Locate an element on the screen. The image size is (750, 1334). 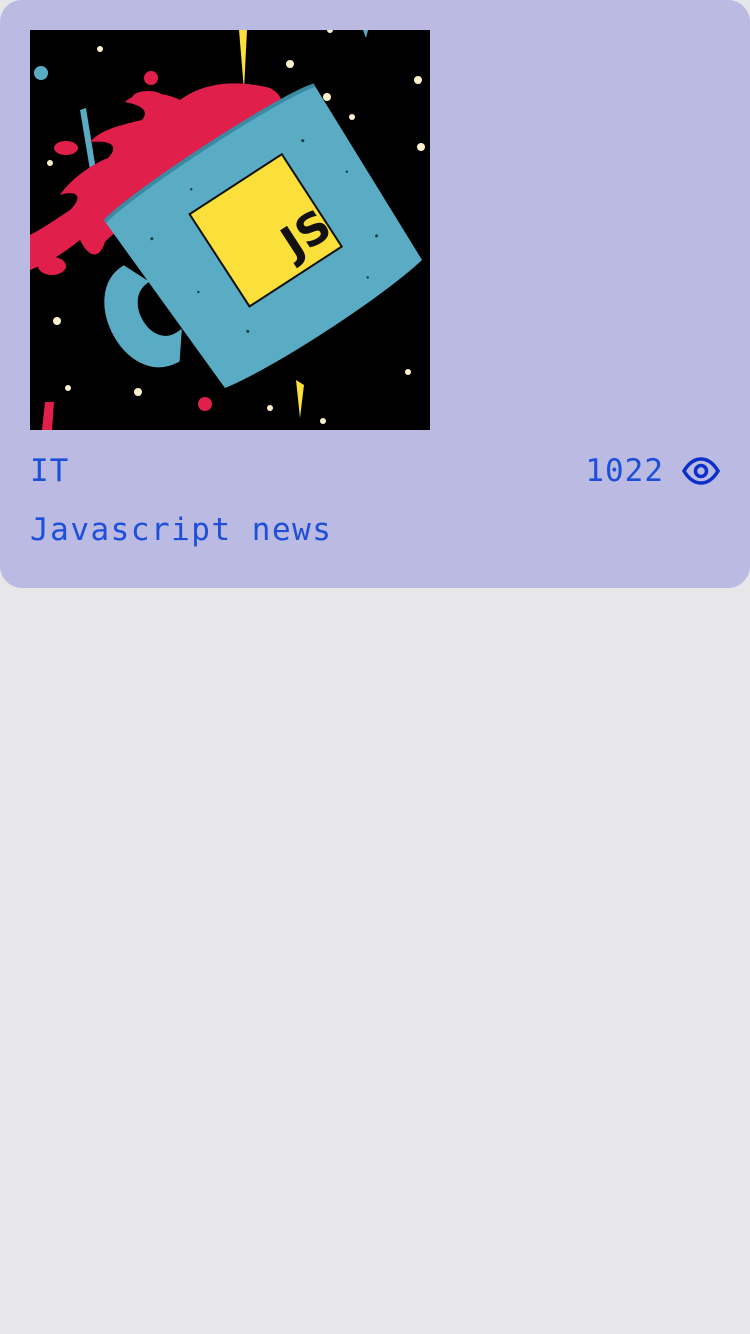
eye-icon is located at coordinates (701, 471).